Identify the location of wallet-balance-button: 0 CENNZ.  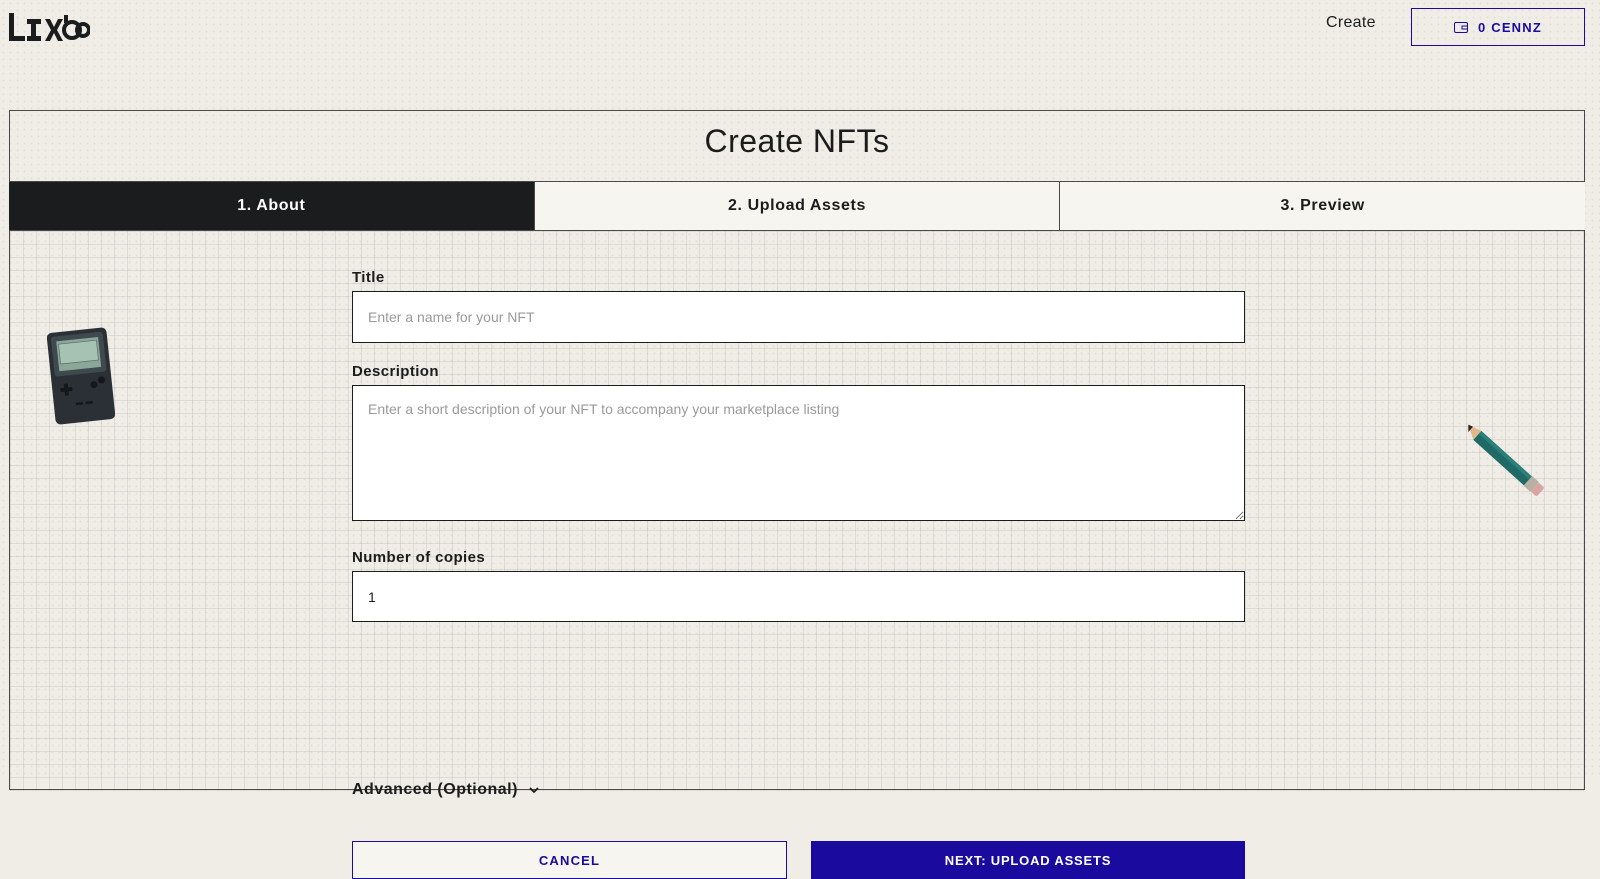
(1498, 27).